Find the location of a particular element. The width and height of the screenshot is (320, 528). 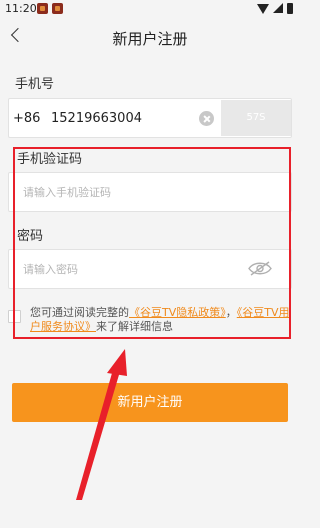

wifi-icon is located at coordinates (263, 9).